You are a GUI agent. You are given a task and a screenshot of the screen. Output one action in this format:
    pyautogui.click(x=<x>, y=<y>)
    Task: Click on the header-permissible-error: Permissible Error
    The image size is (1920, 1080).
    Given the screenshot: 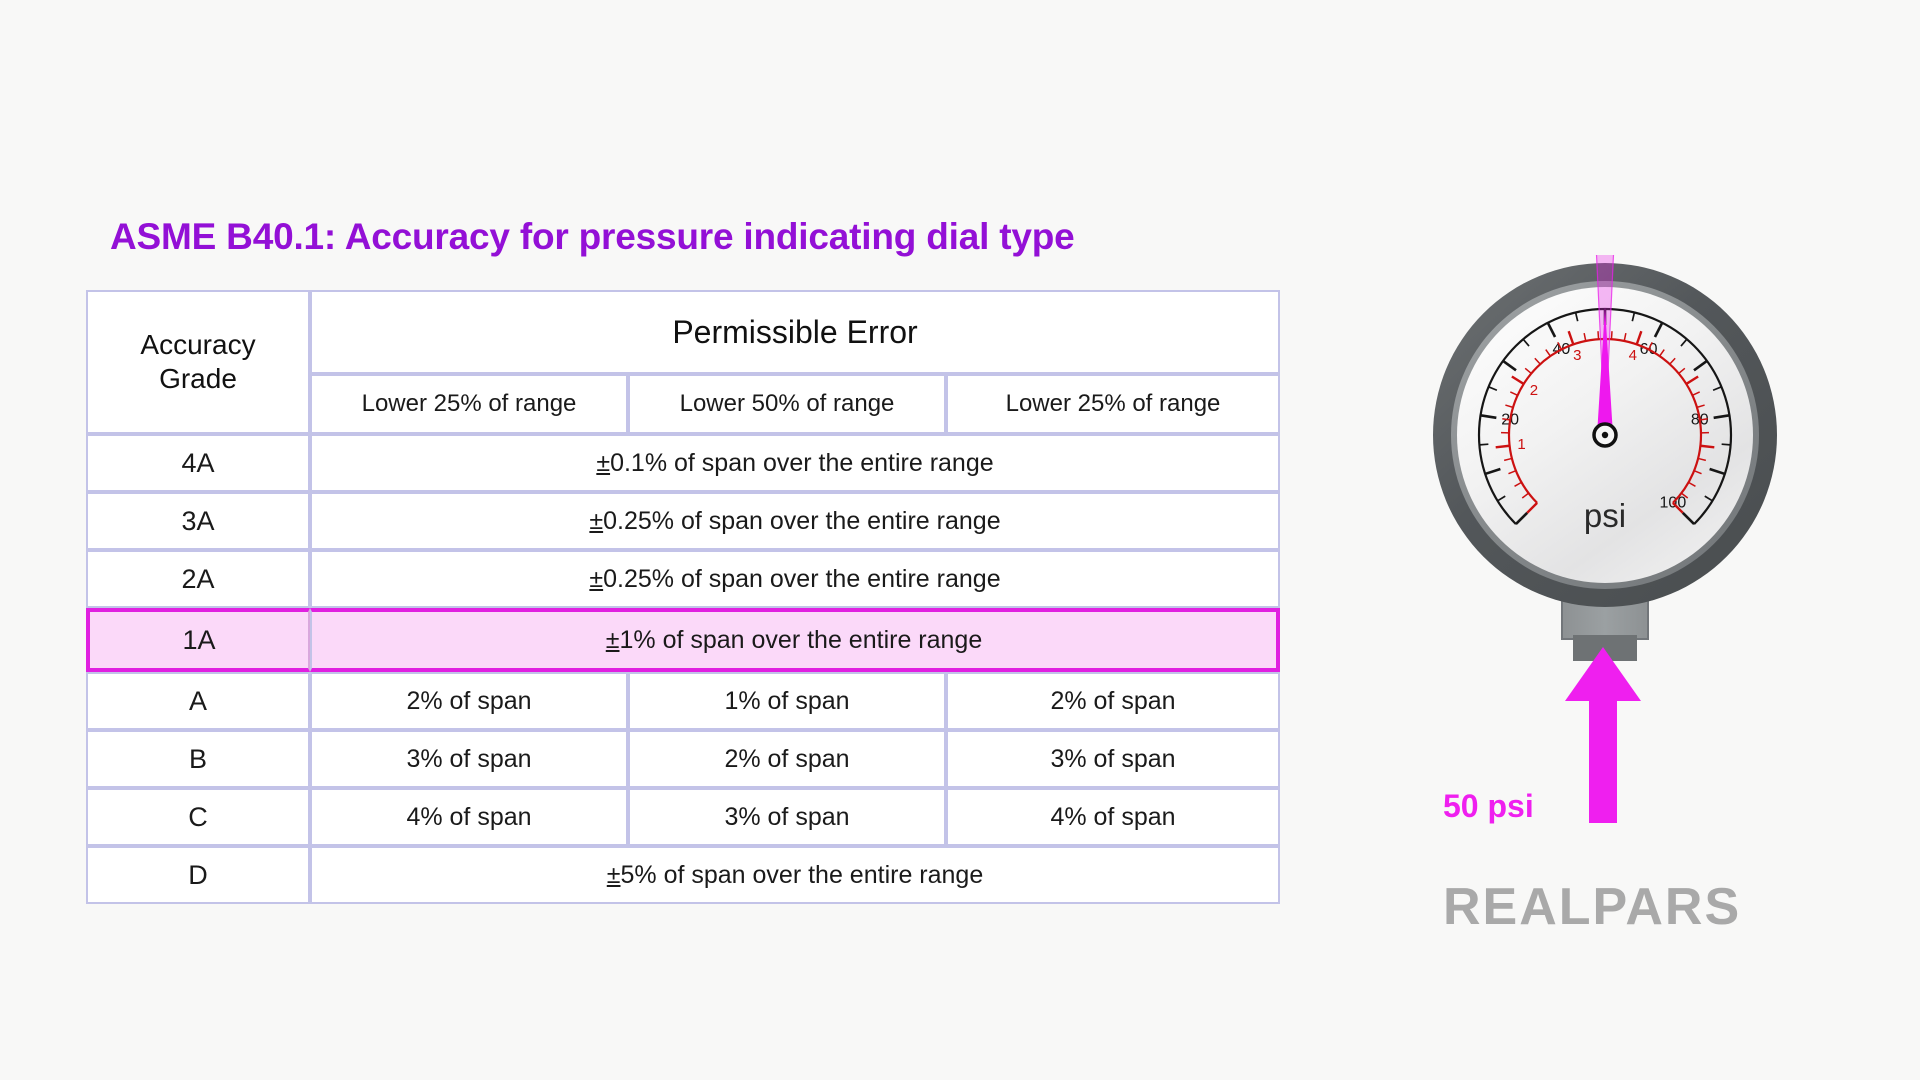 What is the action you would take?
    pyautogui.click(x=795, y=332)
    